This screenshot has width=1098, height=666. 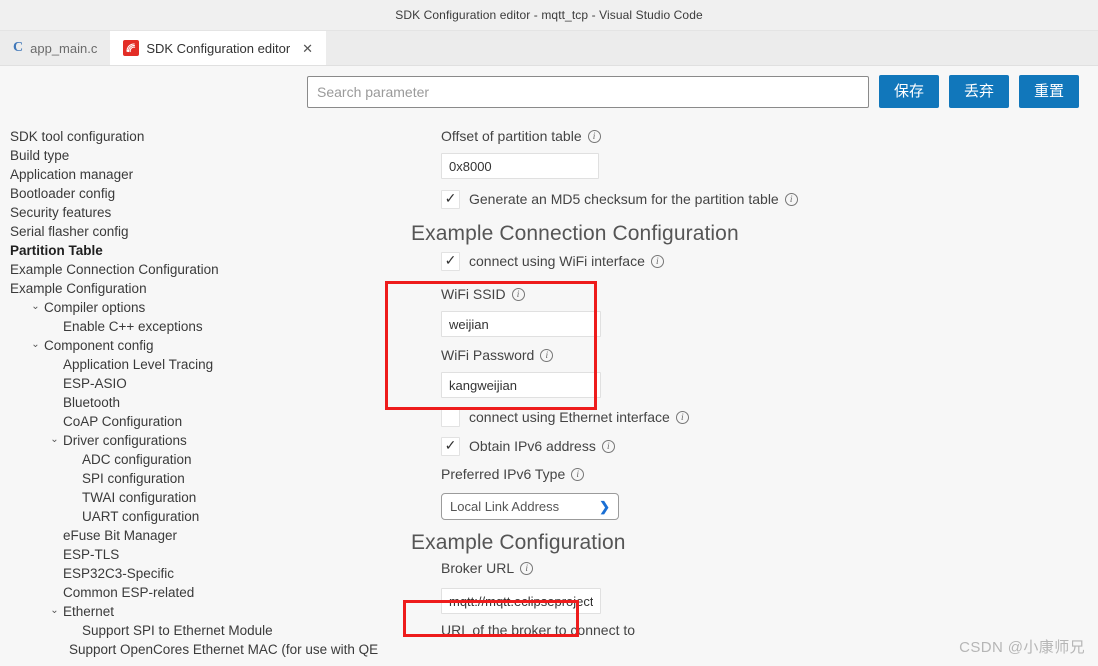 I want to click on sidebar-item: Partition Table, so click(x=189, y=250).